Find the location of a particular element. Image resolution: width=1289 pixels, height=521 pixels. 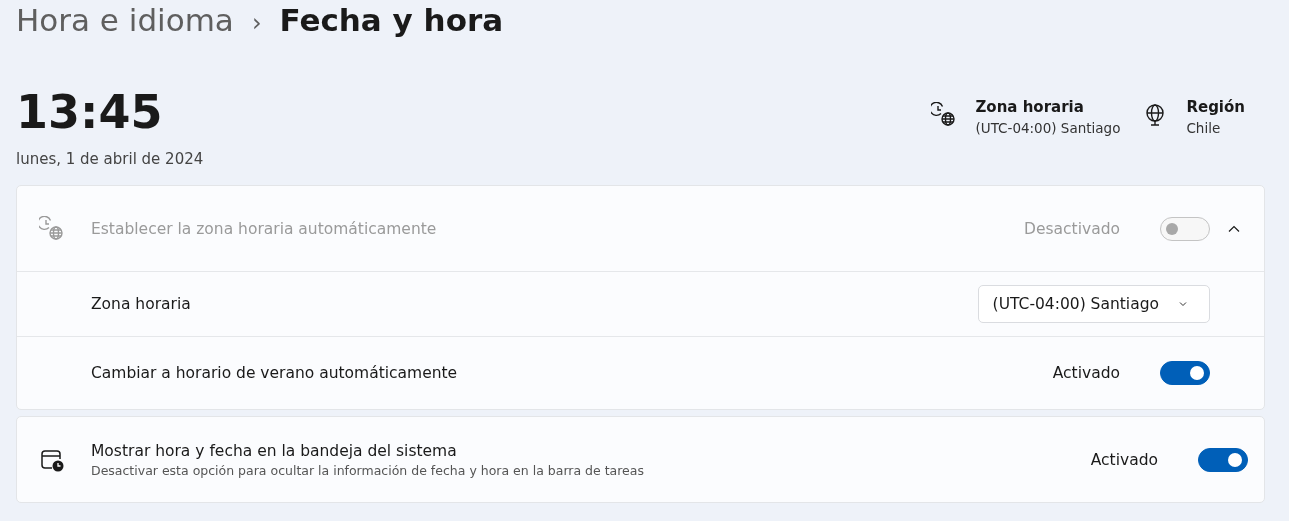

setting-label: Cambiar a horario de verano automáticamente is located at coordinates (275, 373).